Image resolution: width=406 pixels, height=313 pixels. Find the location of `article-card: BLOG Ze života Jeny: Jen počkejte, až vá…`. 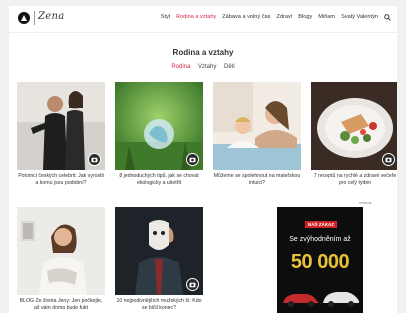

article-card: BLOG Ze života Jeny: Jen počkejte, až vá… is located at coordinates (61, 259).